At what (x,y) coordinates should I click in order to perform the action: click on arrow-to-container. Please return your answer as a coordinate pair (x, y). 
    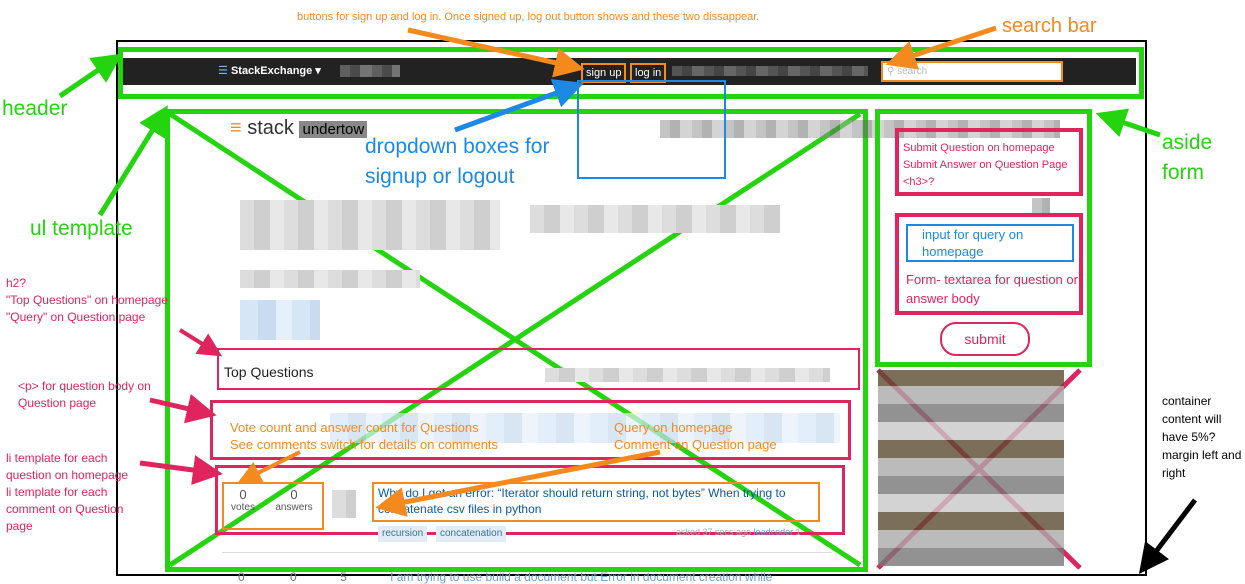
    Looking at the image, I should click on (1167, 536).